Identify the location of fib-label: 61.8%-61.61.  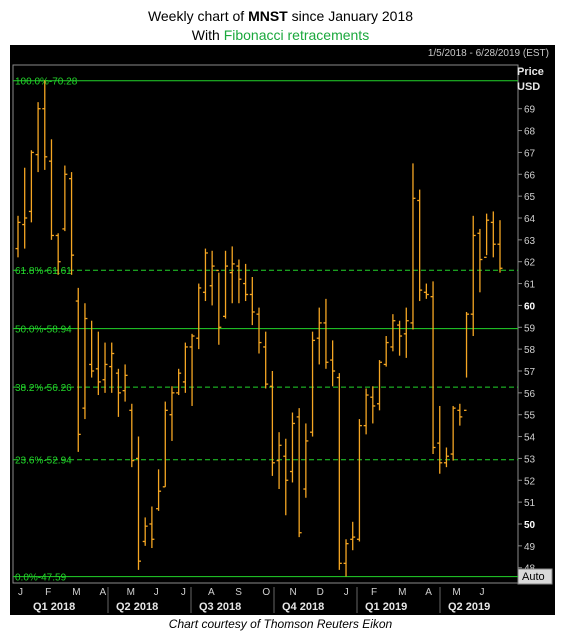
(43, 271).